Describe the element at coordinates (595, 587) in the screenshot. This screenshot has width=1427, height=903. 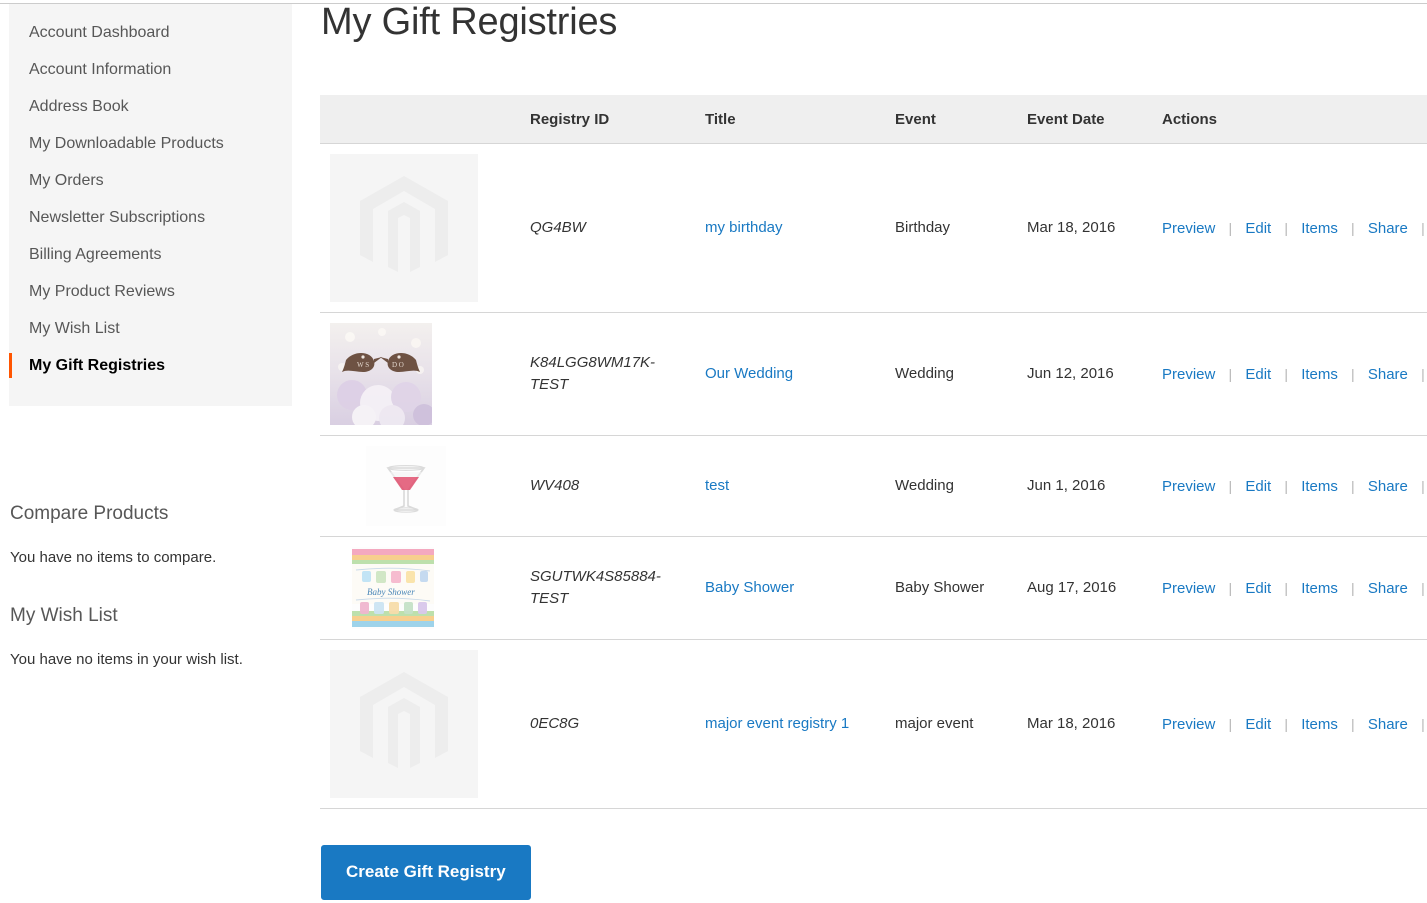
I see `registry-id: SGUTWK4S85884-TEST` at that location.